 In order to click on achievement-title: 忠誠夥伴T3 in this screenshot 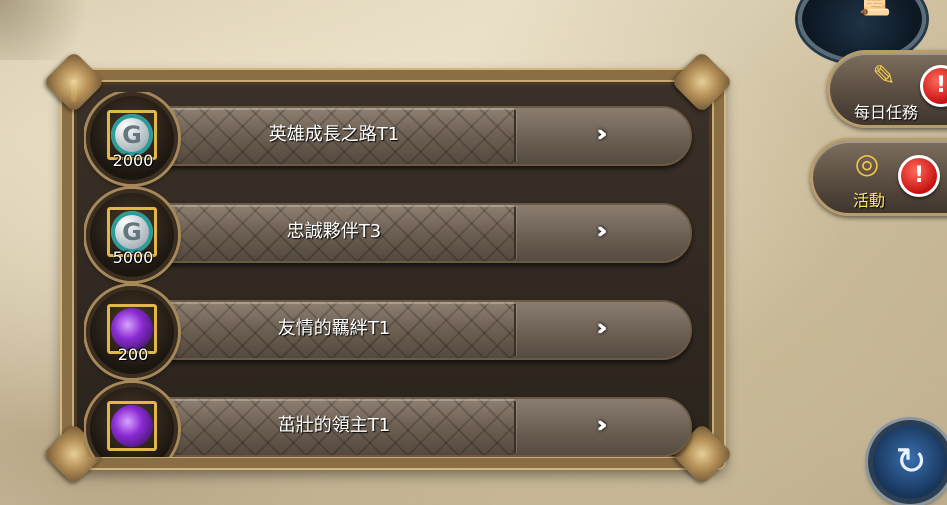, I will do `click(334, 231)`.